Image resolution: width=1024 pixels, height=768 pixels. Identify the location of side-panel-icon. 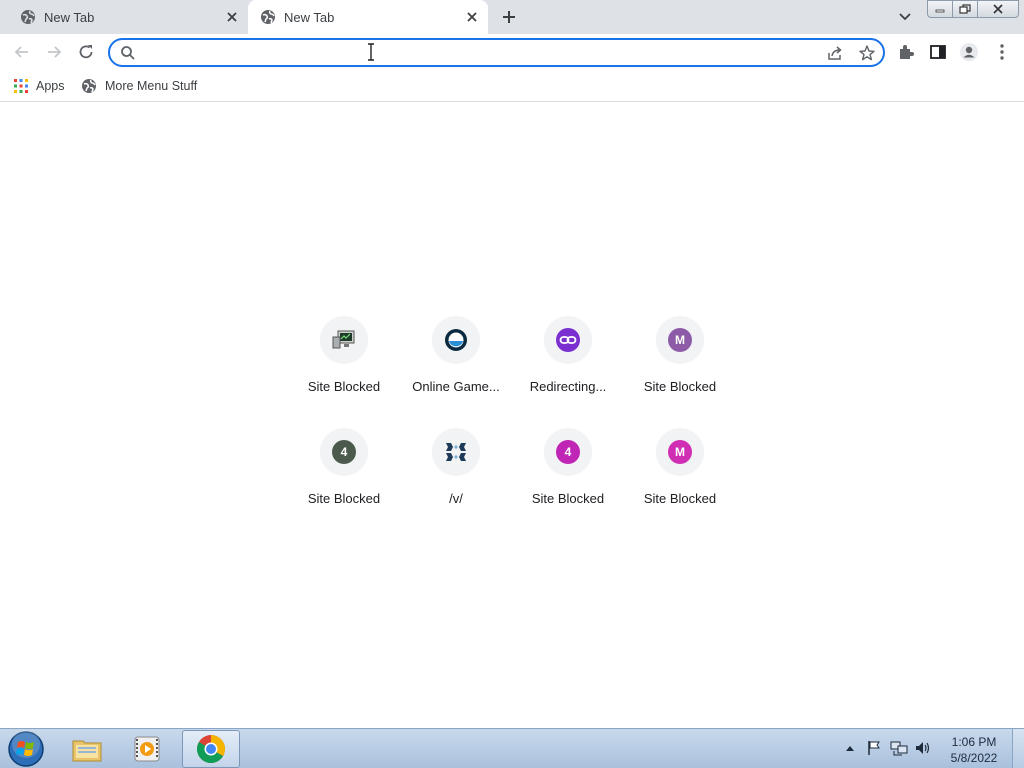
(938, 52).